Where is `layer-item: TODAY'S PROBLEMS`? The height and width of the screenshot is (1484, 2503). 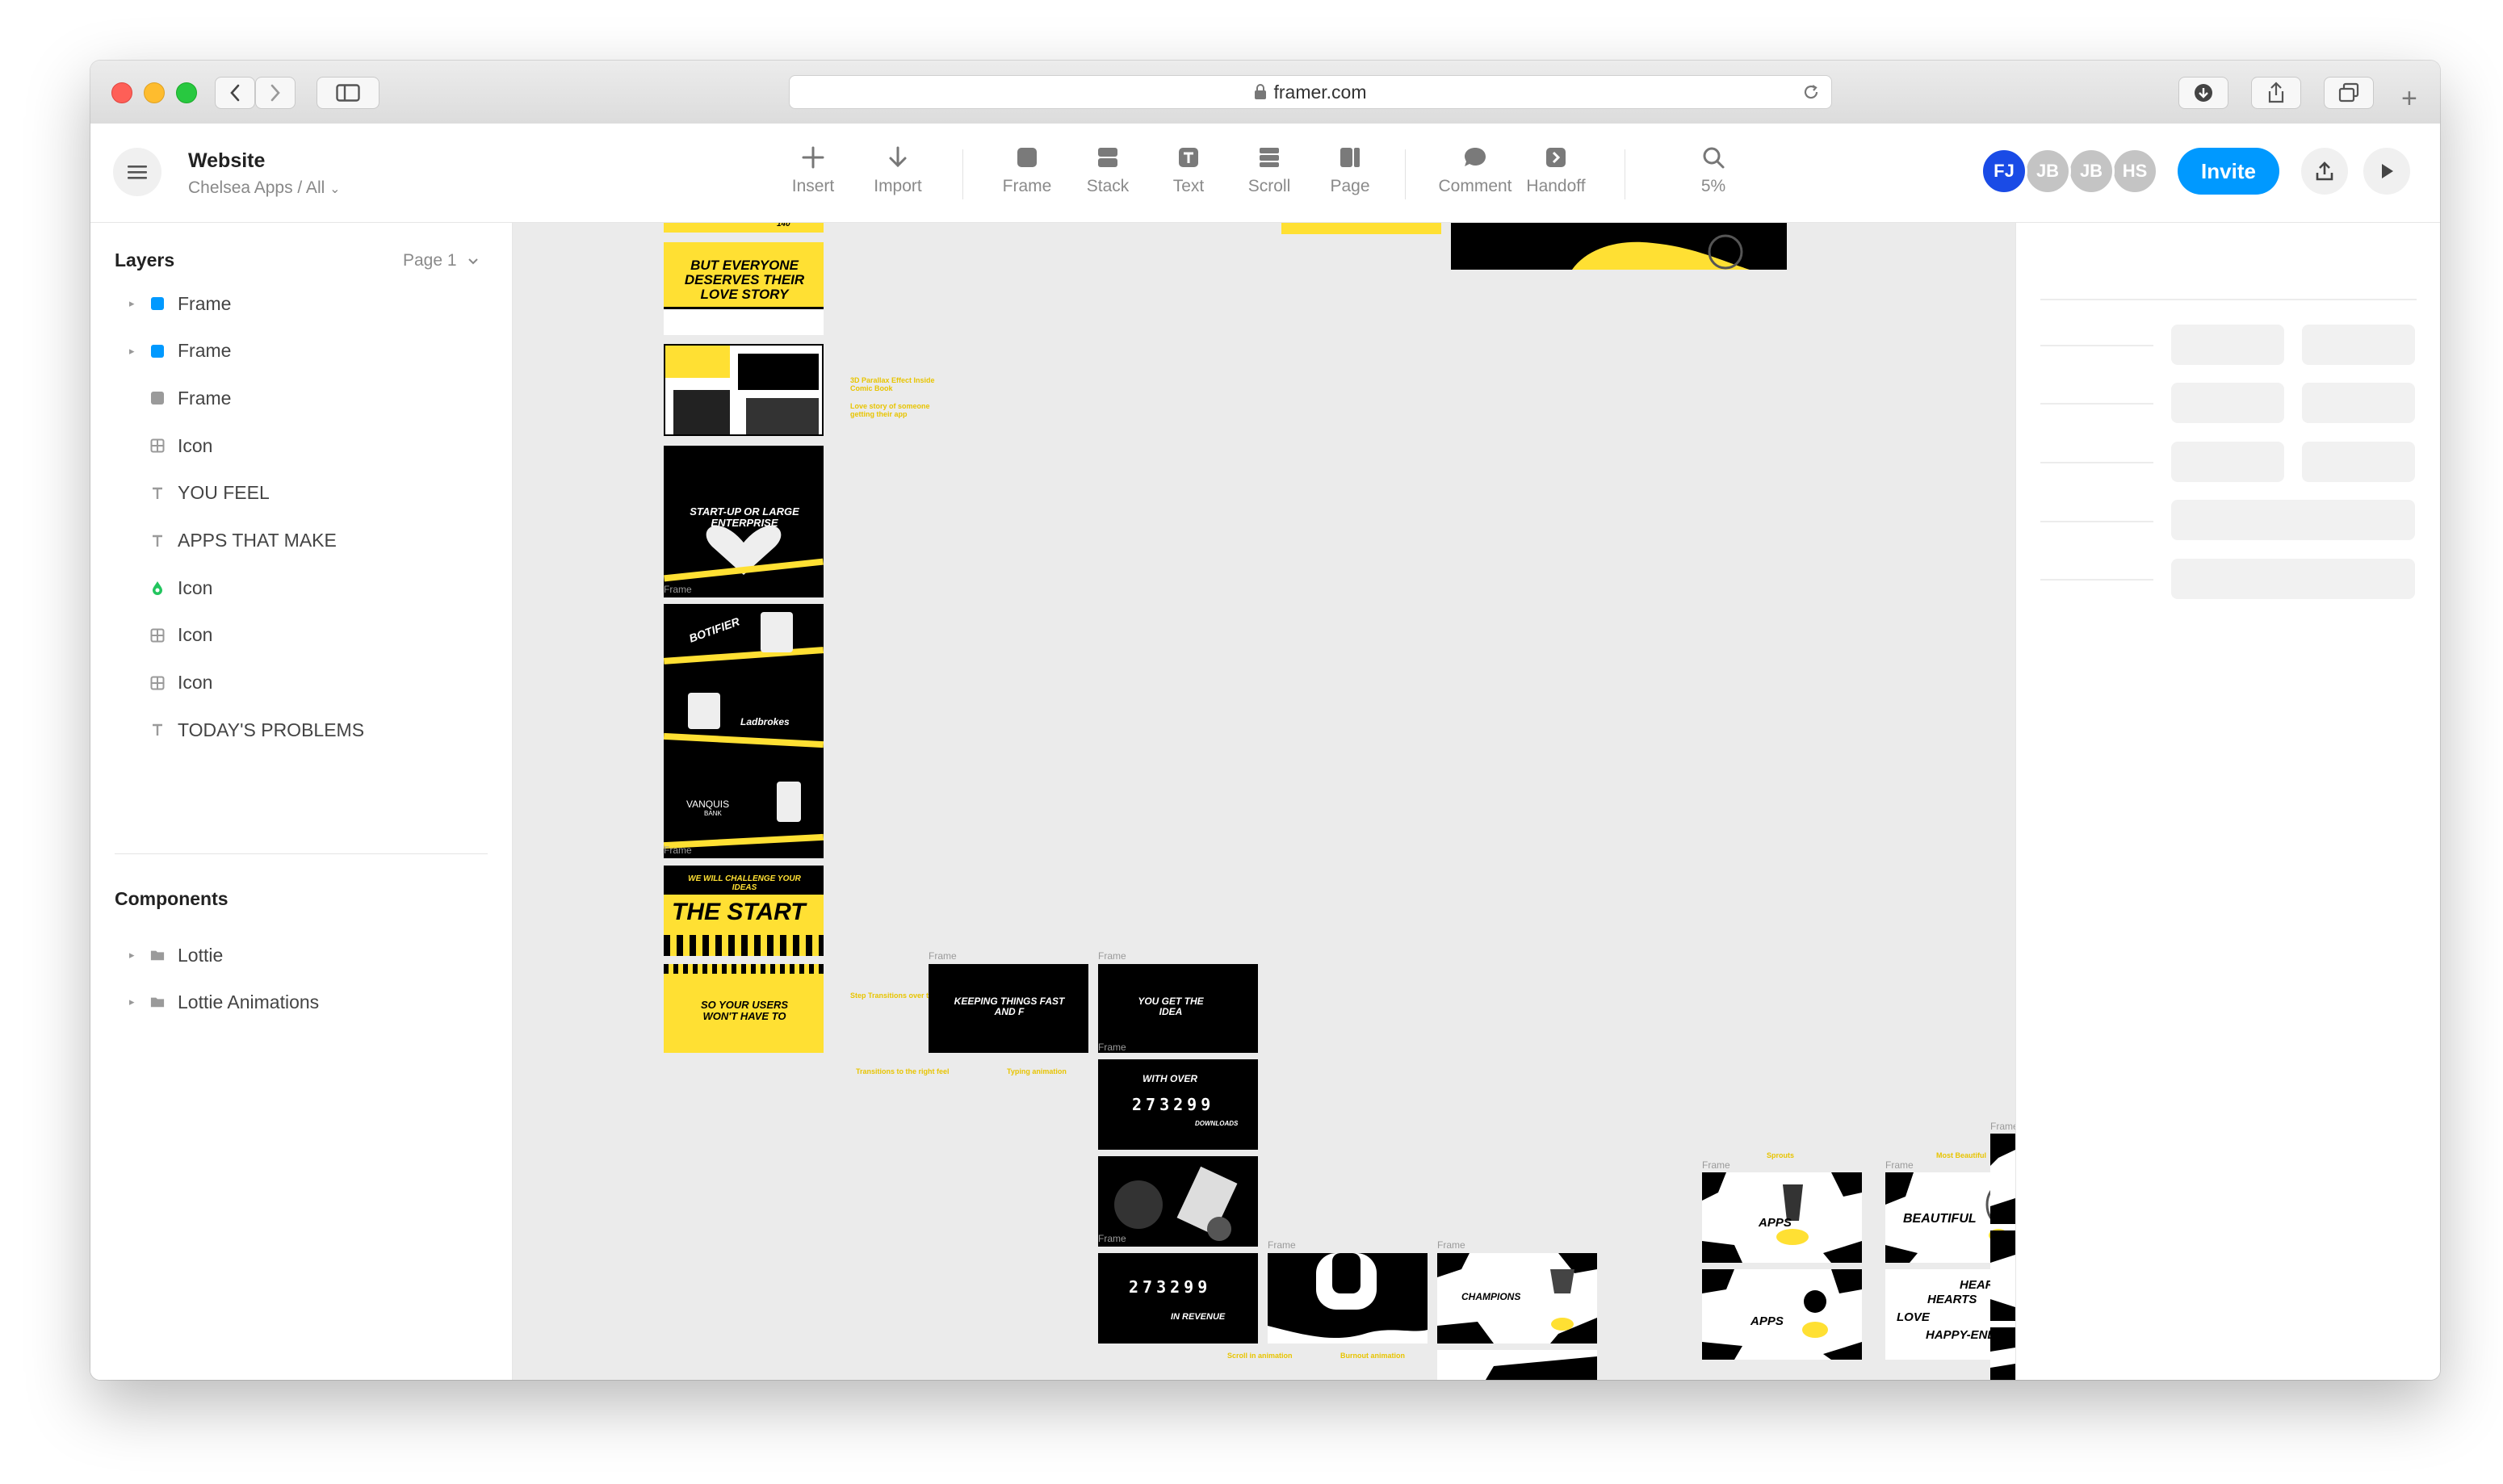
layer-item: TODAY'S PROBLEMS is located at coordinates (301, 729).